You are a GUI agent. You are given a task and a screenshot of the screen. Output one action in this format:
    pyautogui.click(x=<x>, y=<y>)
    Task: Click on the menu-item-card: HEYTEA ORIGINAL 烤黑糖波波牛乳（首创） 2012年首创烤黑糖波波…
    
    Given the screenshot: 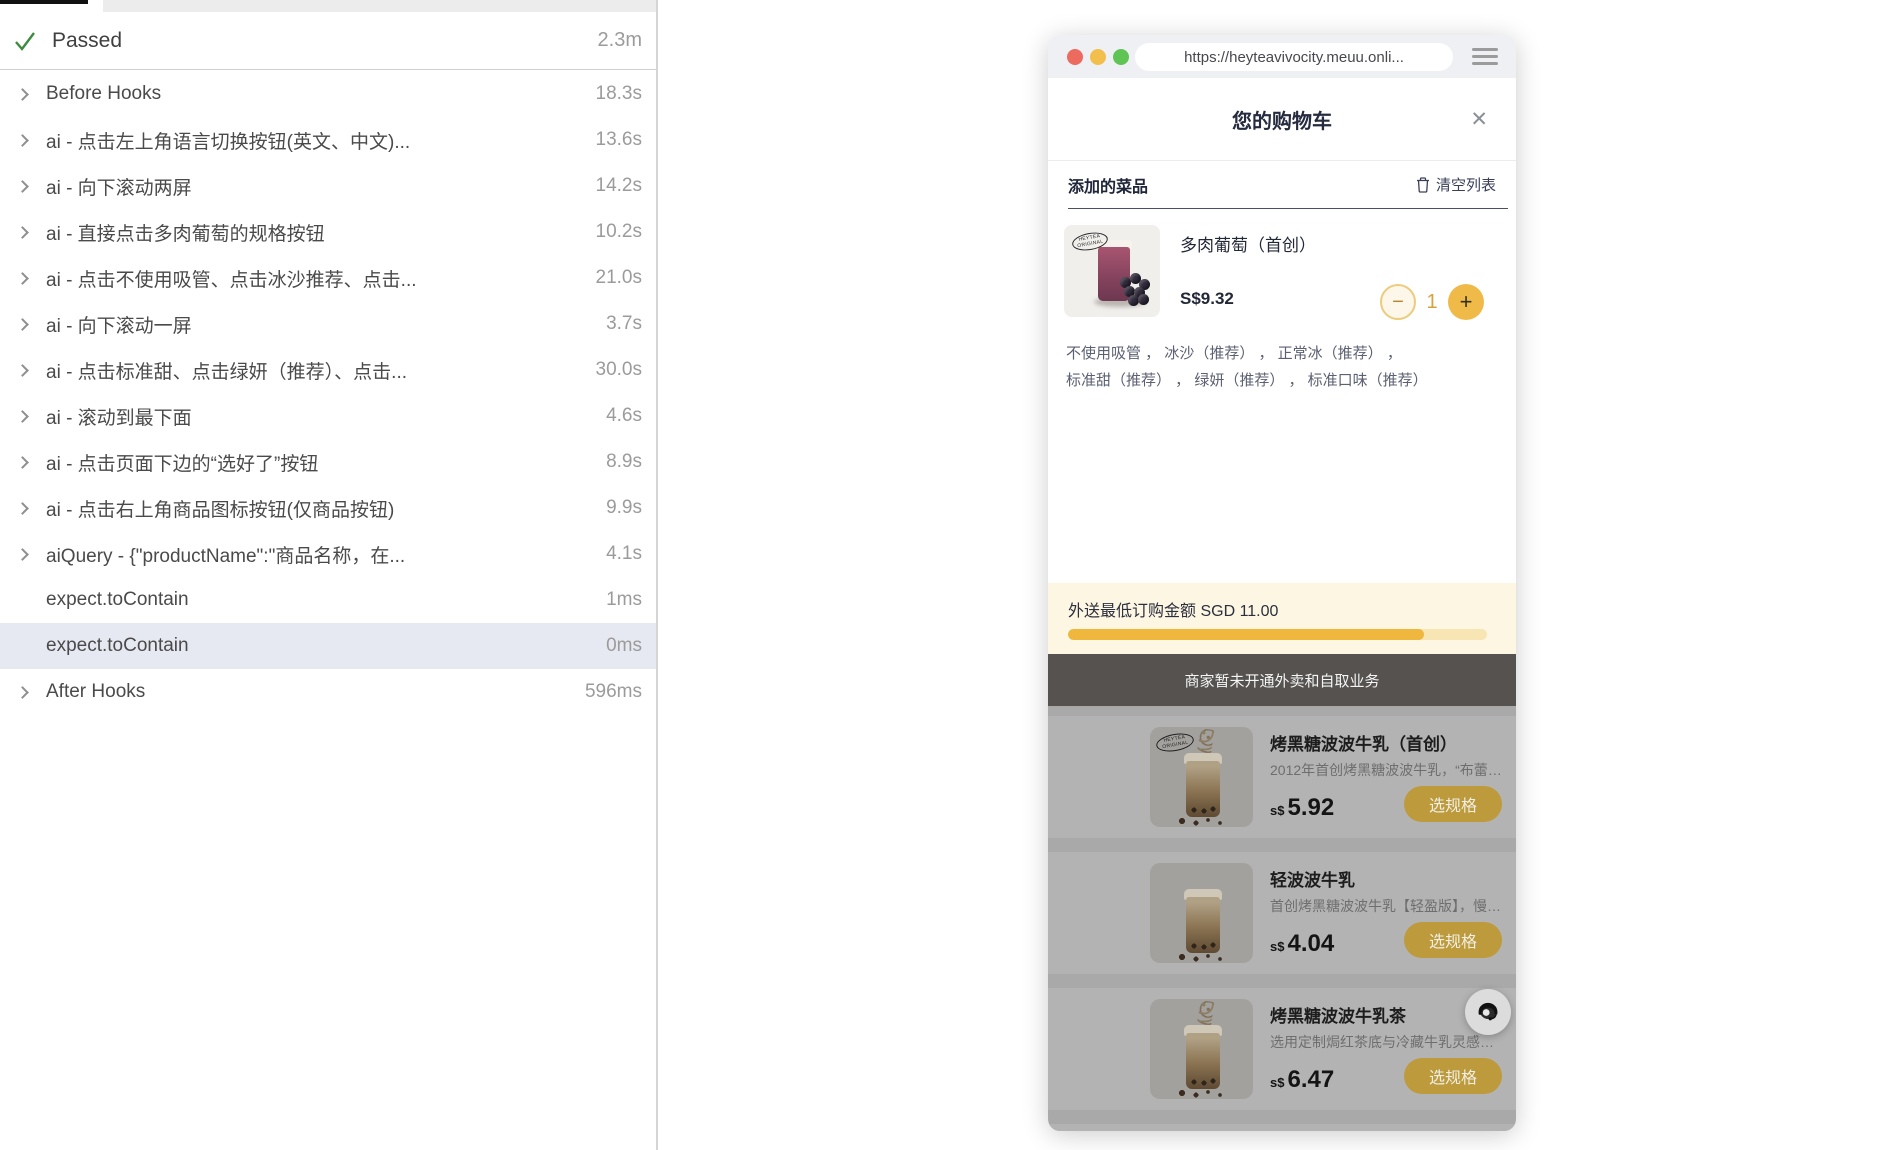 What is the action you would take?
    pyautogui.click(x=1282, y=777)
    